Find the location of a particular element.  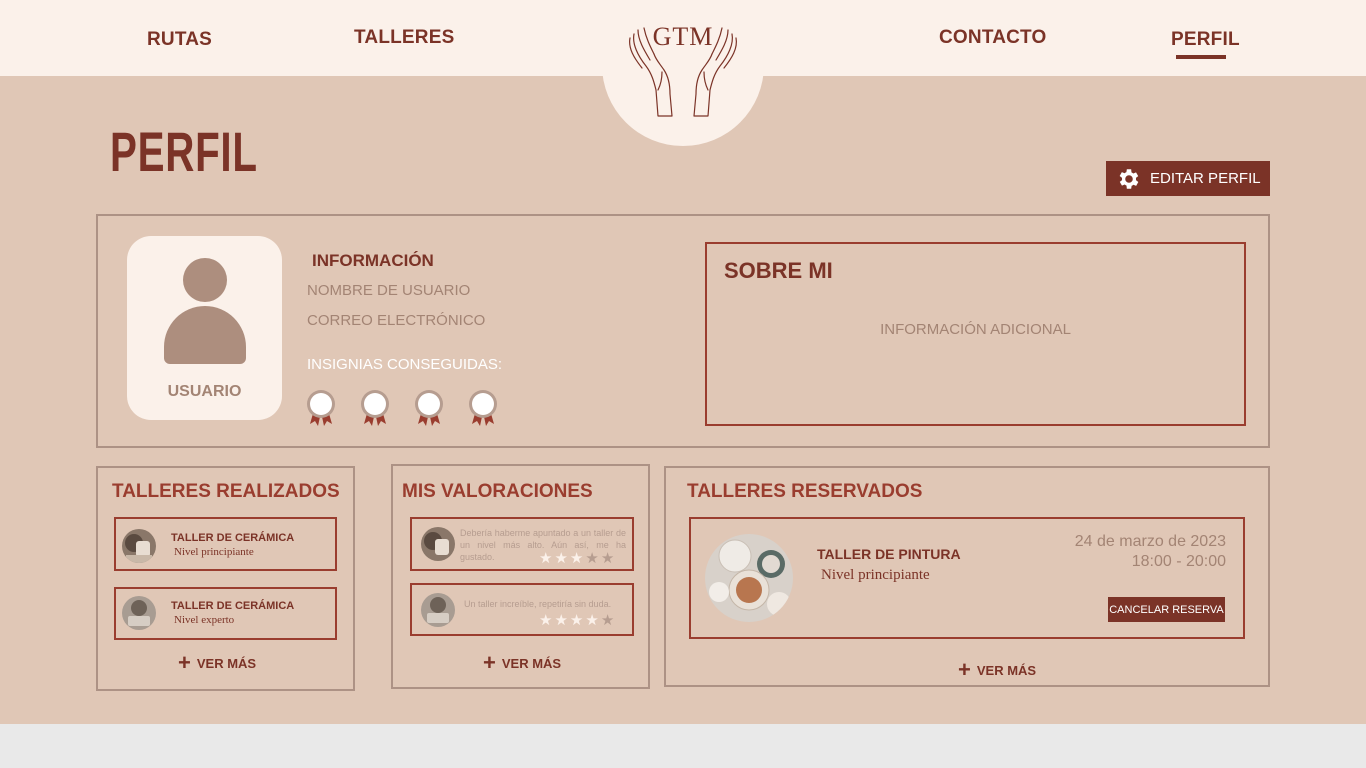

edit-profile-button: EDITAR PERFIL is located at coordinates (1188, 178).